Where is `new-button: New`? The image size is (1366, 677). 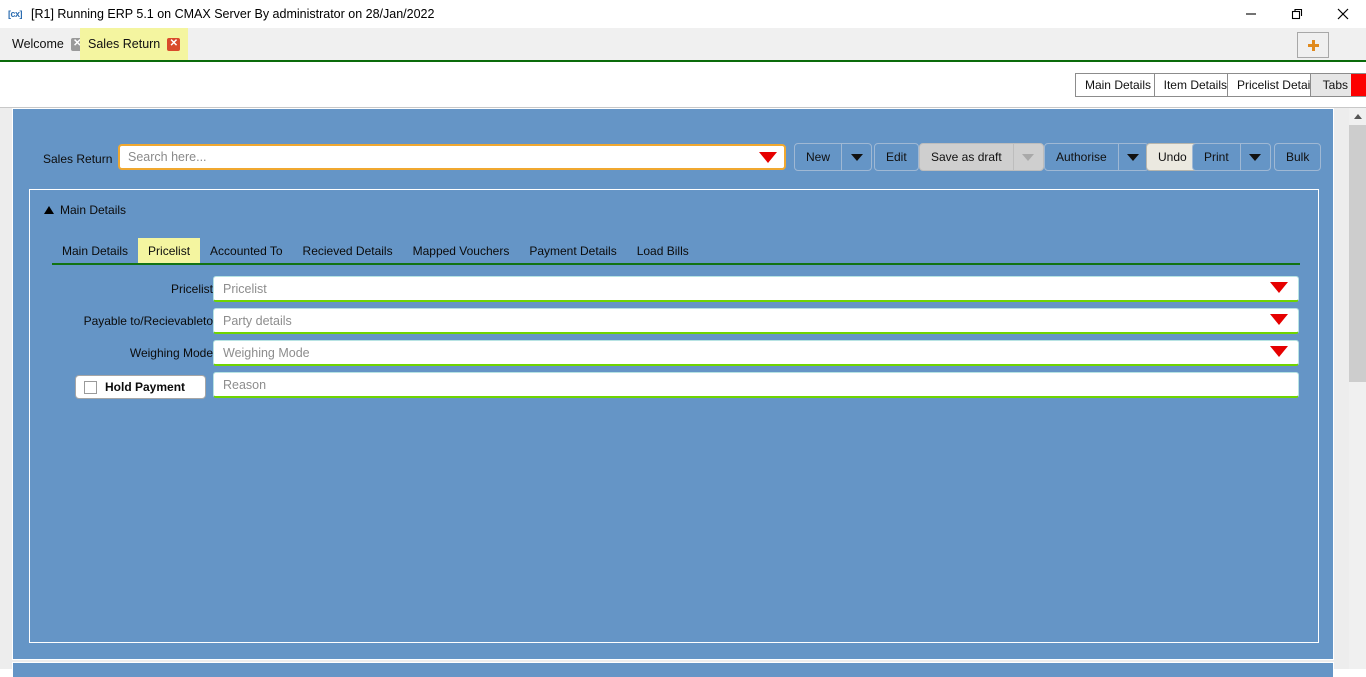 new-button: New is located at coordinates (833, 157).